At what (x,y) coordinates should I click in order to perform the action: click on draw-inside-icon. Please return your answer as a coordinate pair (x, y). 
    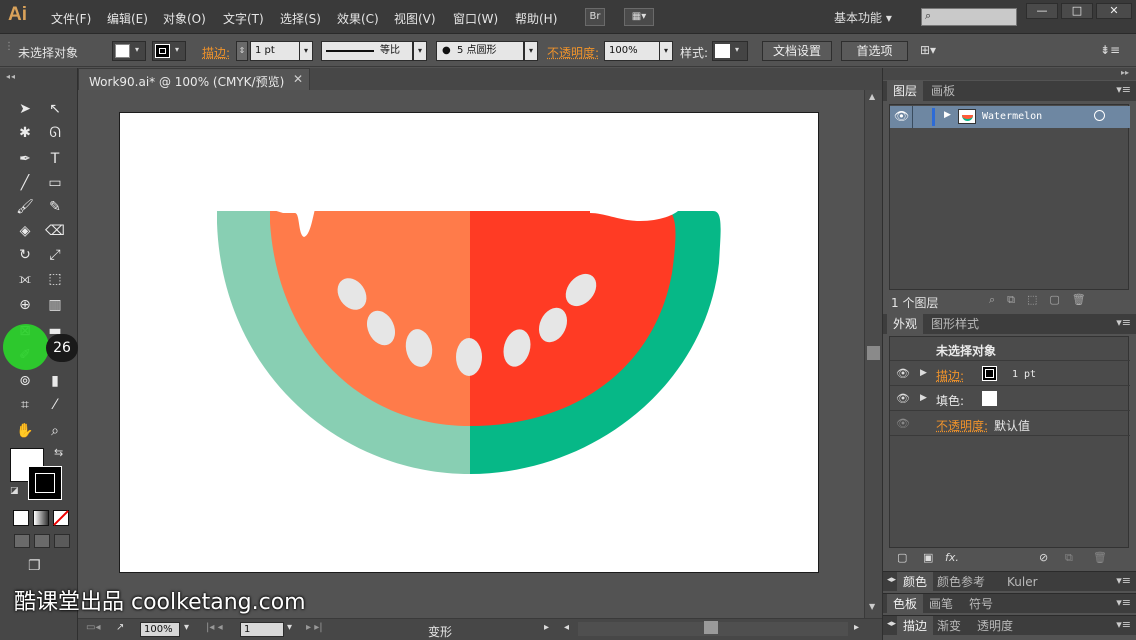
    Looking at the image, I should click on (62, 541).